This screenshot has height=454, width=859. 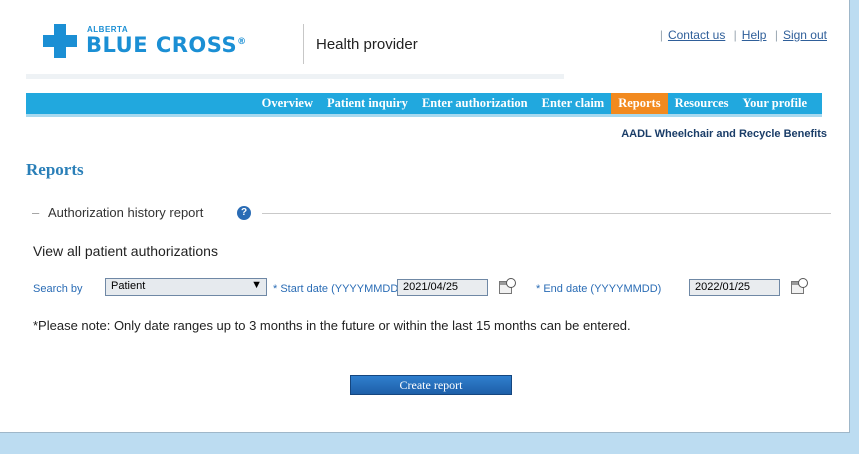 I want to click on section-header: – Authorization history report ?, so click(x=428, y=213).